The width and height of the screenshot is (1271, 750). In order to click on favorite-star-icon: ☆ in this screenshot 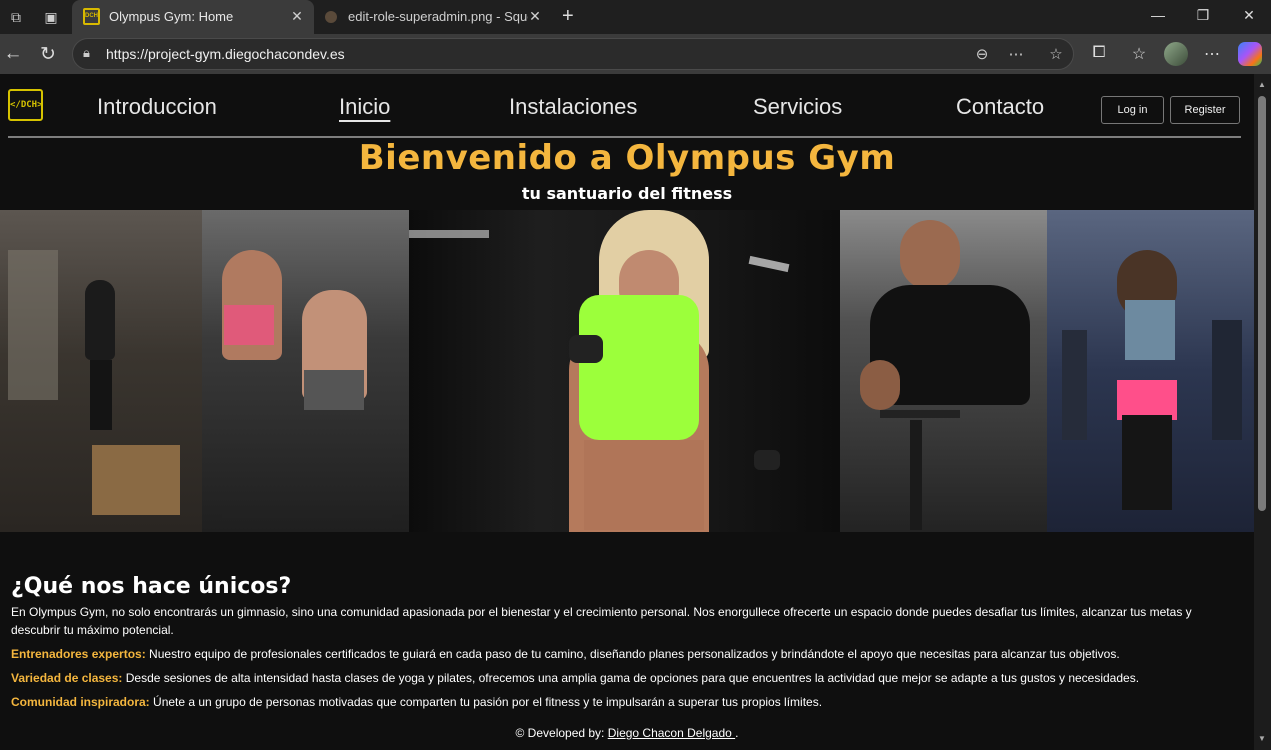, I will do `click(1056, 54)`.